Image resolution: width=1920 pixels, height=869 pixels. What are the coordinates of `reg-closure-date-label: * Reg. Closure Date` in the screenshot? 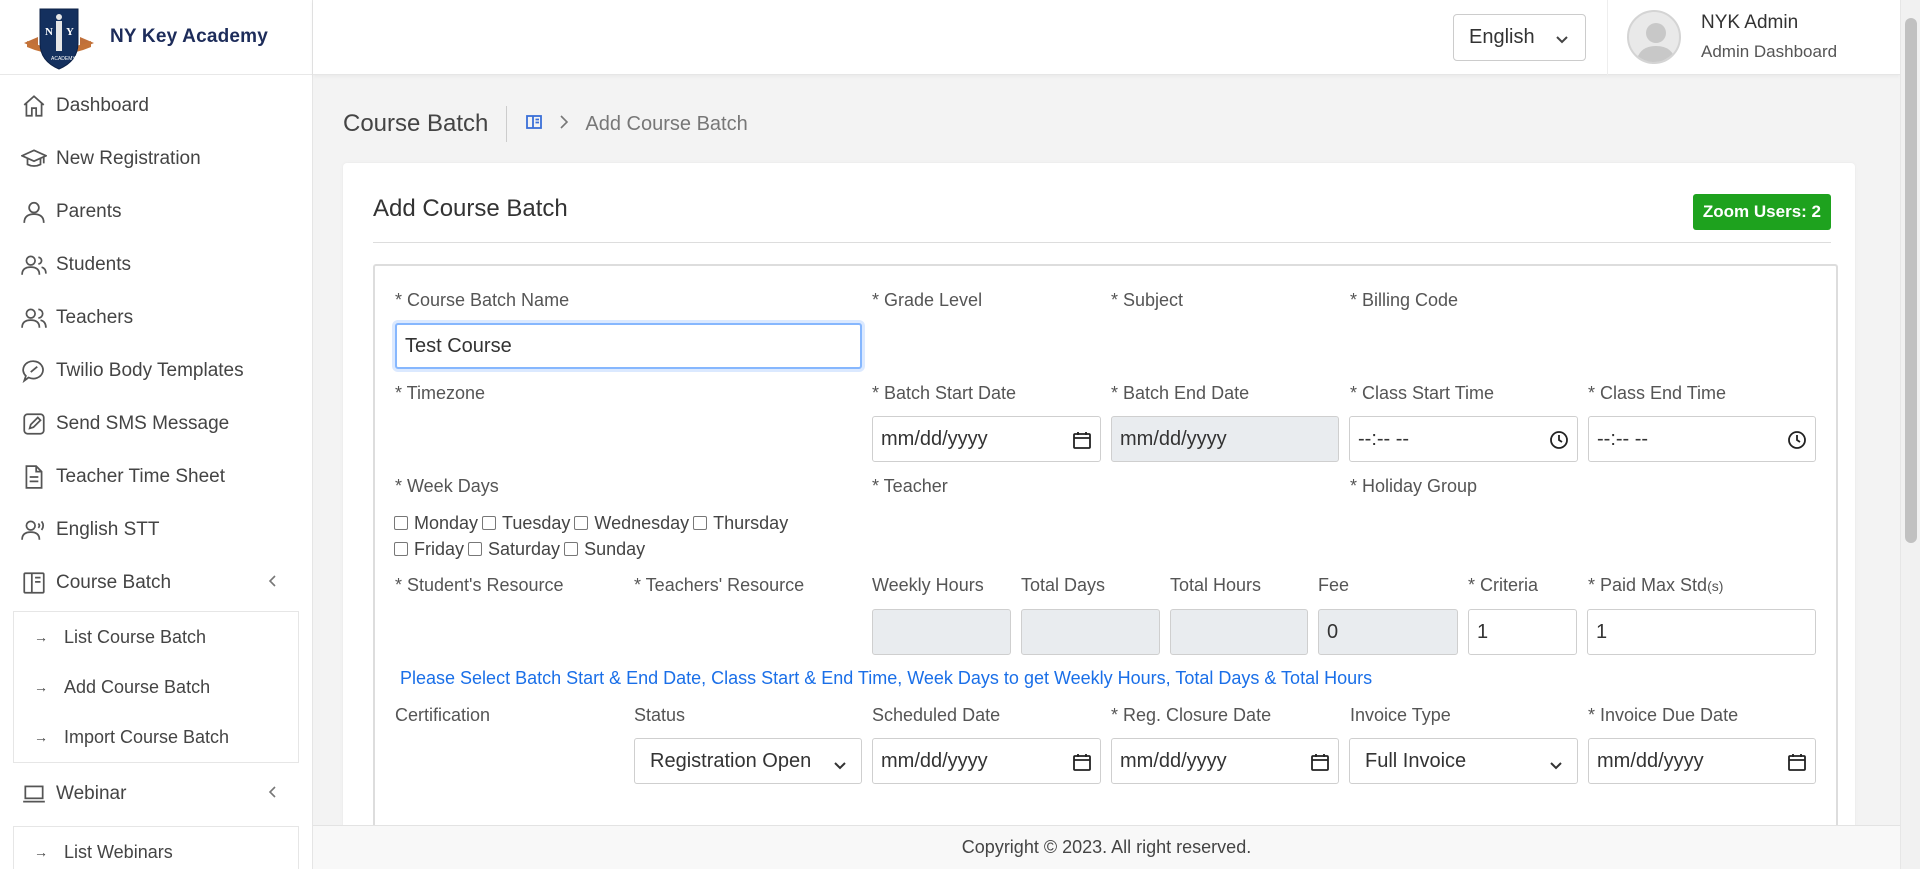 It's located at (1191, 715).